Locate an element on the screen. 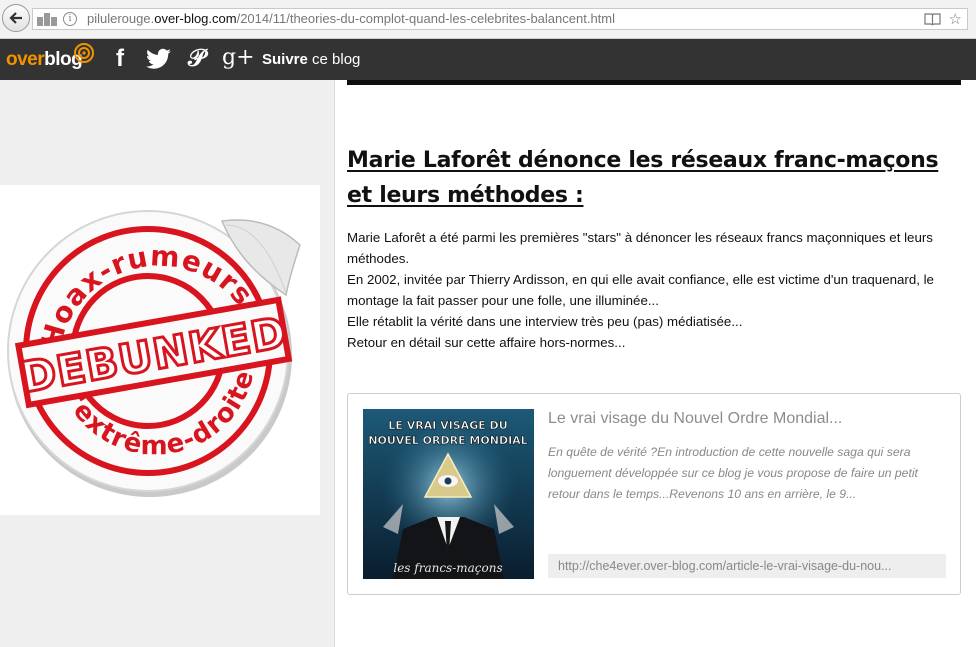  poster-caption: les francs-maçons is located at coordinates (447, 568).